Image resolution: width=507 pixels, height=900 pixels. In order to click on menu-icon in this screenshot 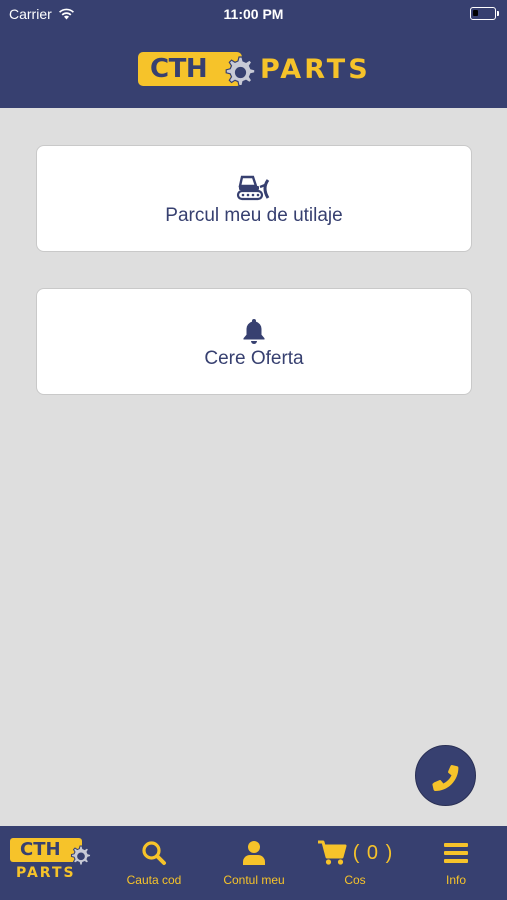, I will do `click(456, 853)`.